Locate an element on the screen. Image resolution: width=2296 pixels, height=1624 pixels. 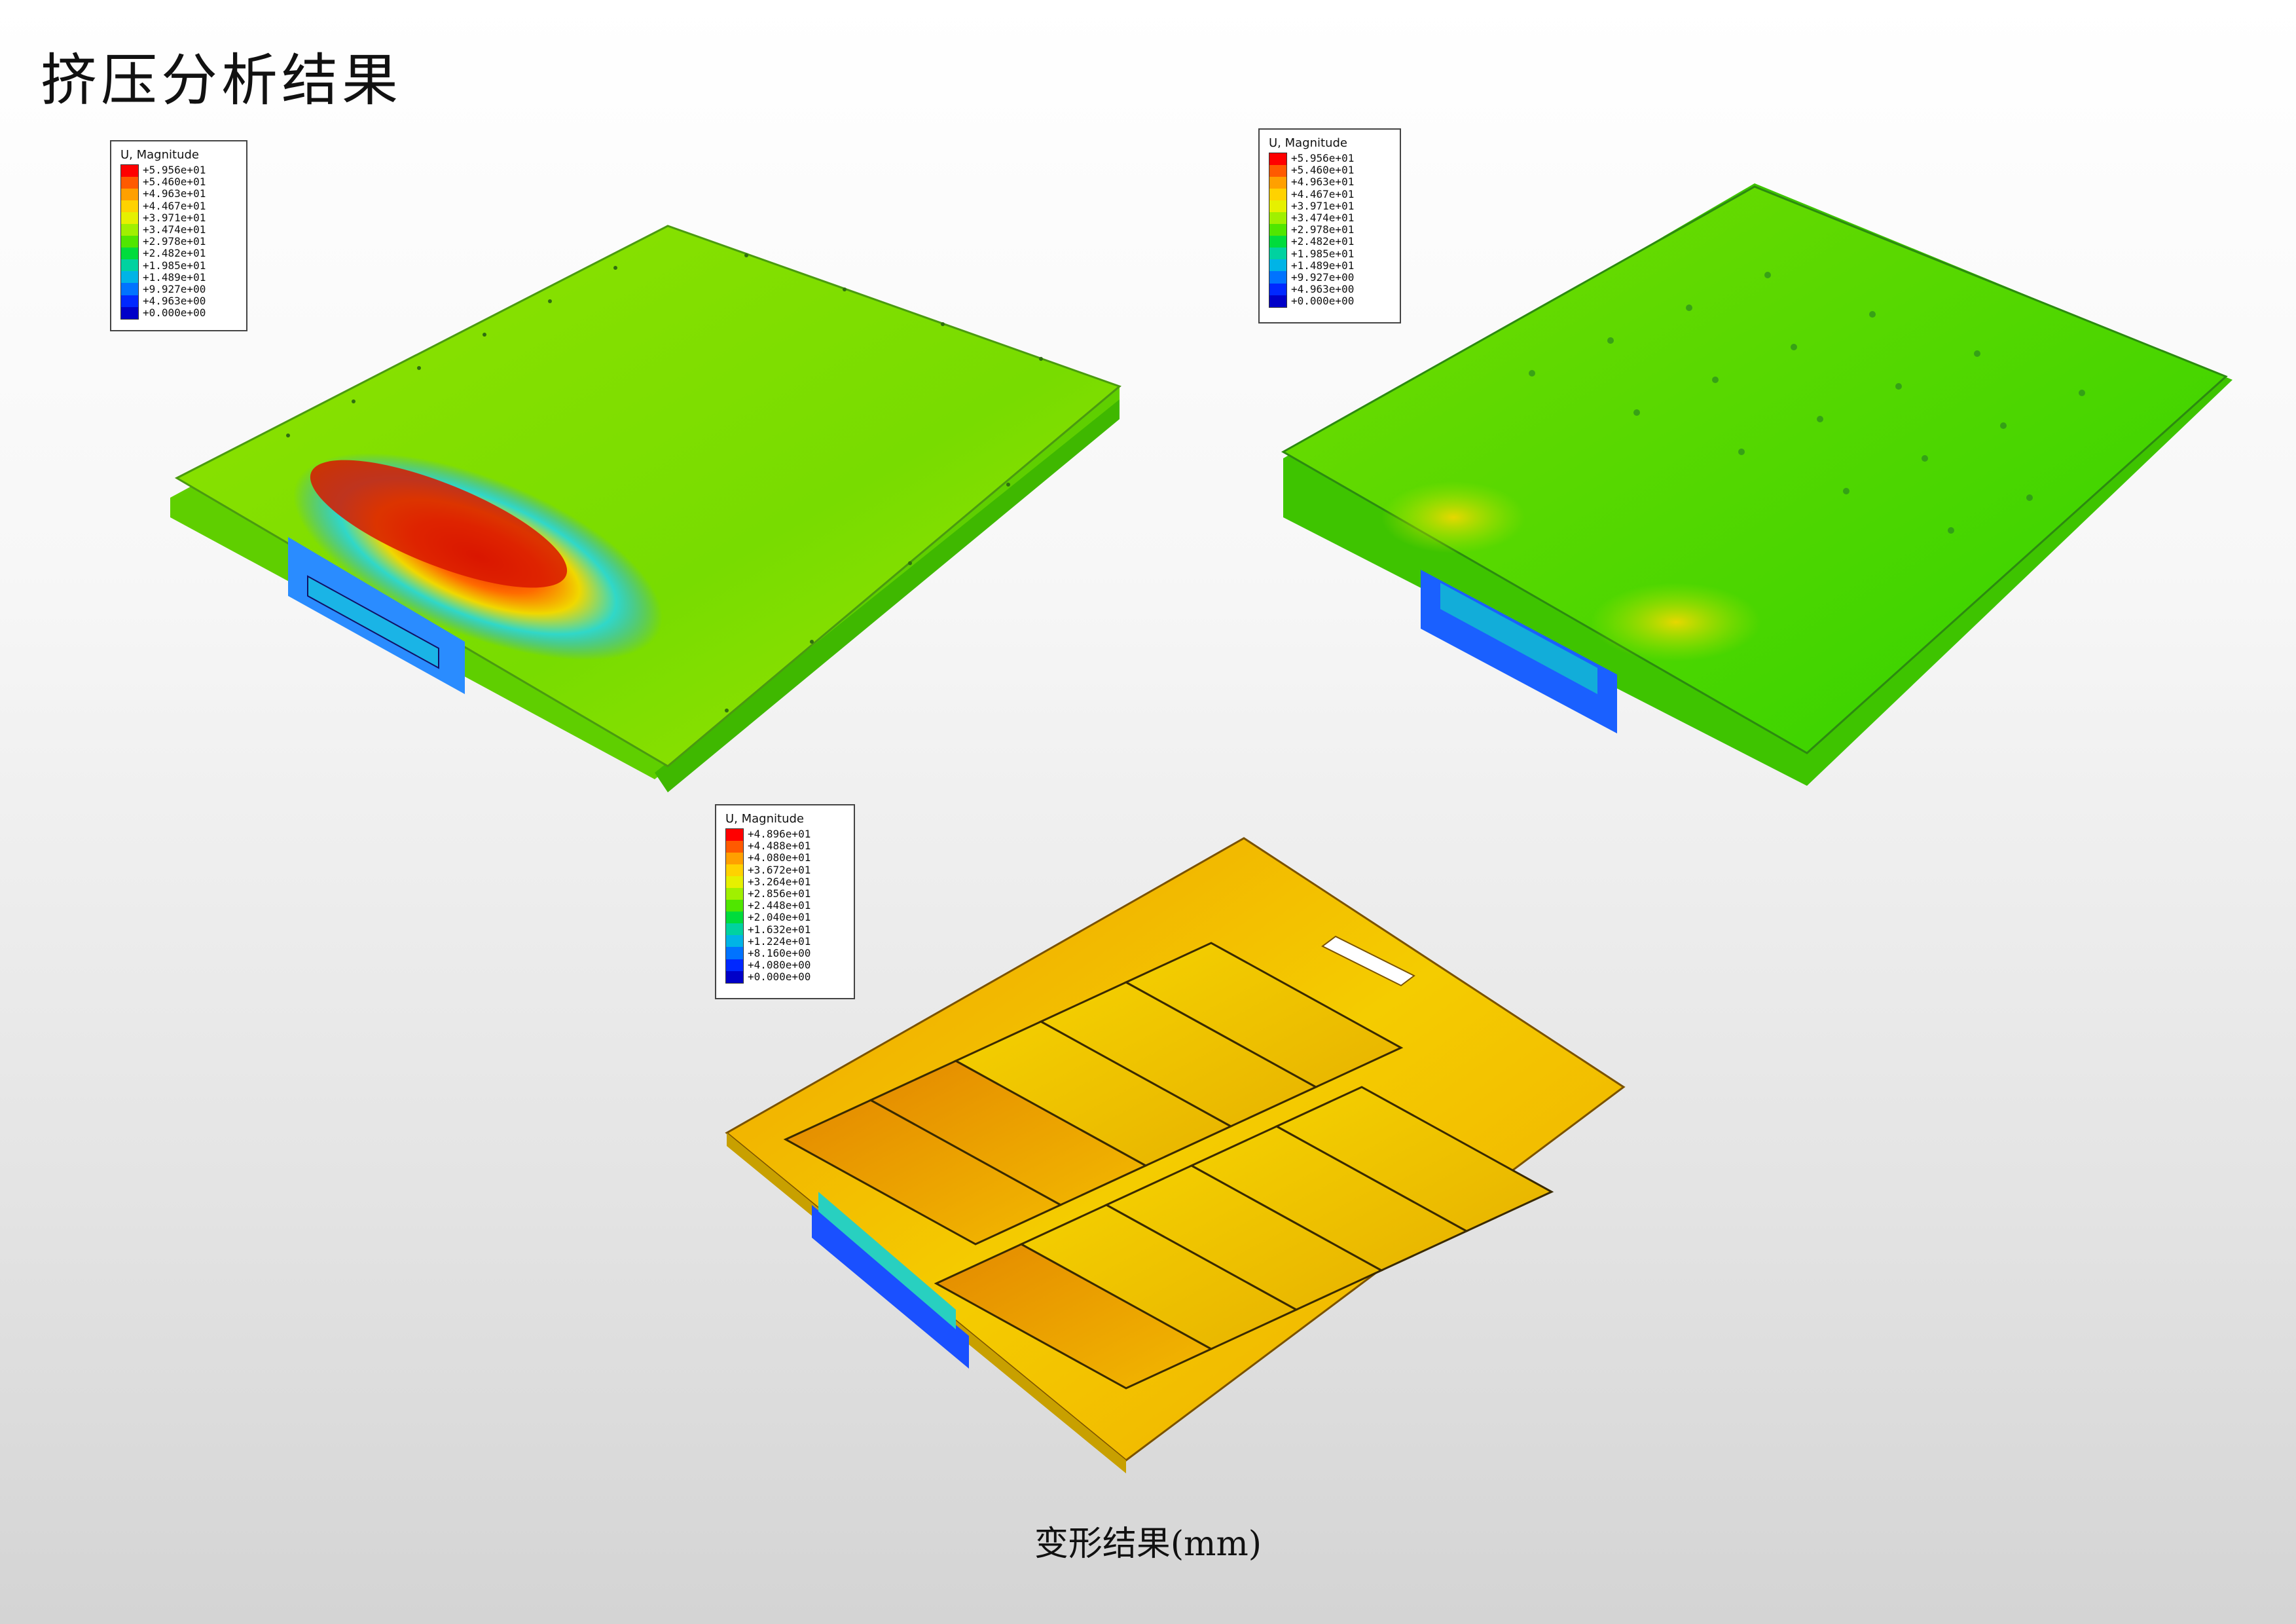
color-scale-bar is located at coordinates (129, 242).